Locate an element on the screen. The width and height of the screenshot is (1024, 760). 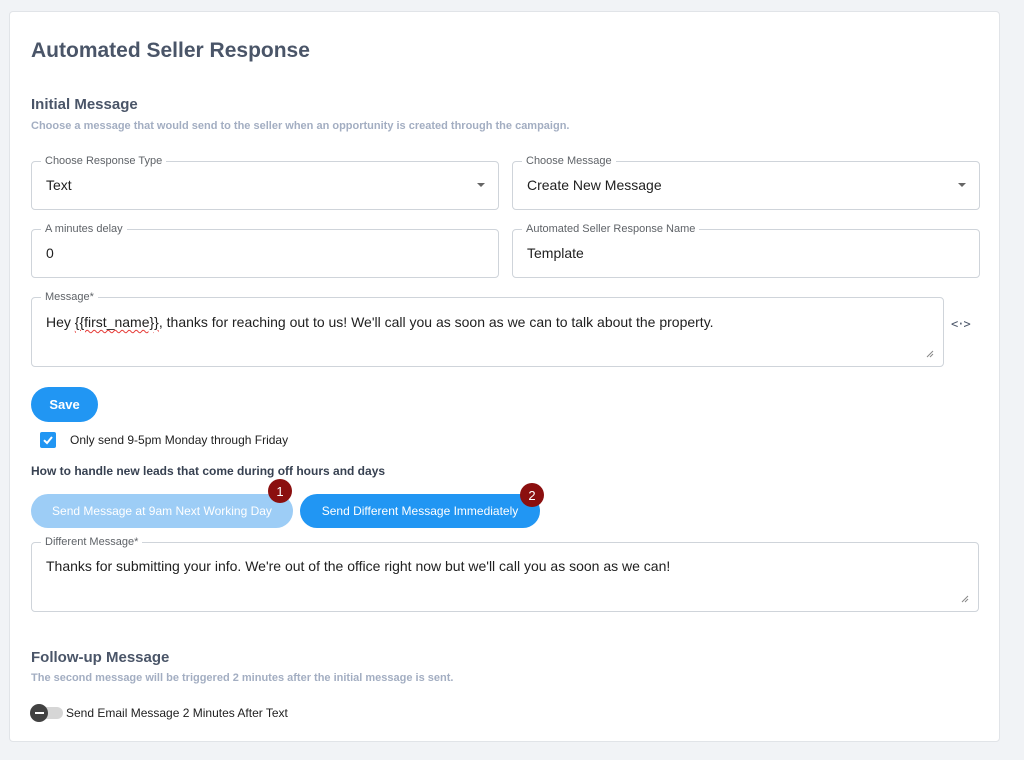
minutes-delay-input: A minutes delay 0 is located at coordinates (265, 250).